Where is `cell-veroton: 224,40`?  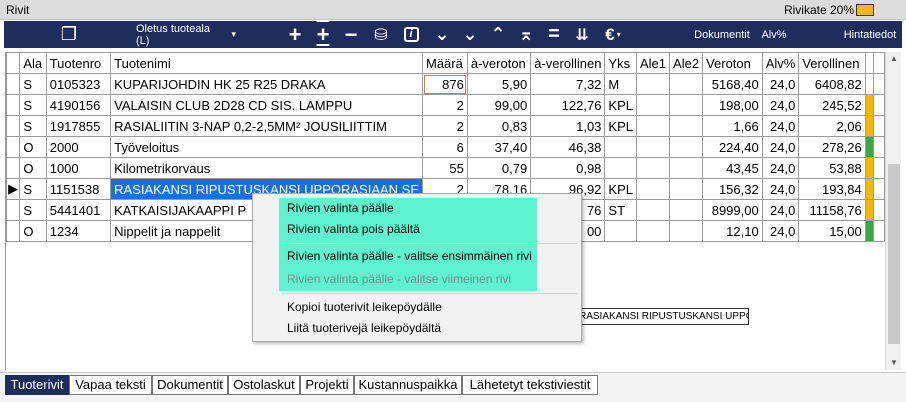 cell-veroton: 224,40 is located at coordinates (732, 147).